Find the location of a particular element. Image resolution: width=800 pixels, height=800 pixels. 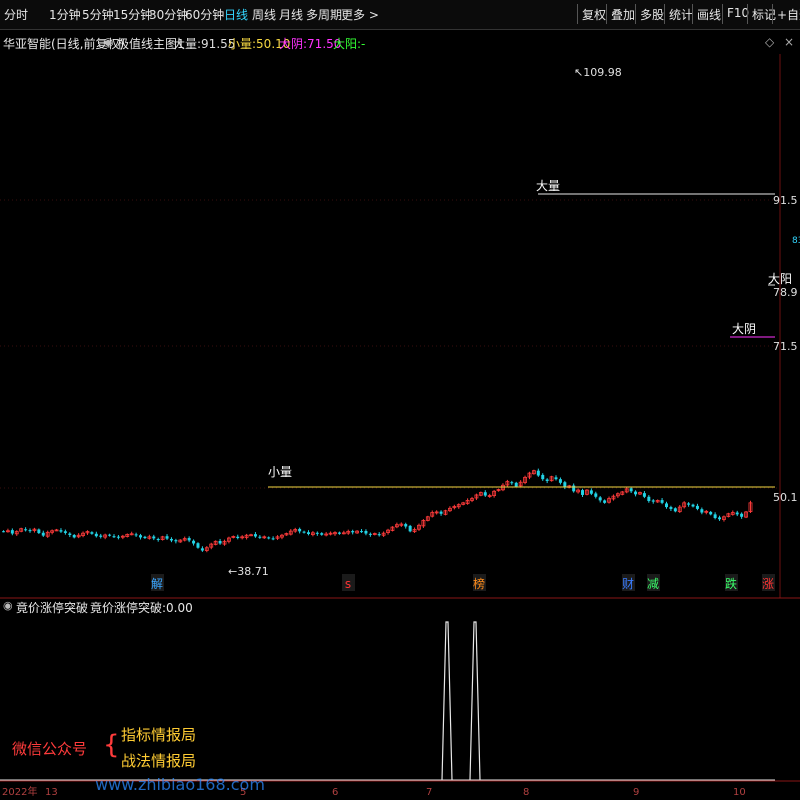

period-tab-5: 60分钟 is located at coordinates (204, 14).